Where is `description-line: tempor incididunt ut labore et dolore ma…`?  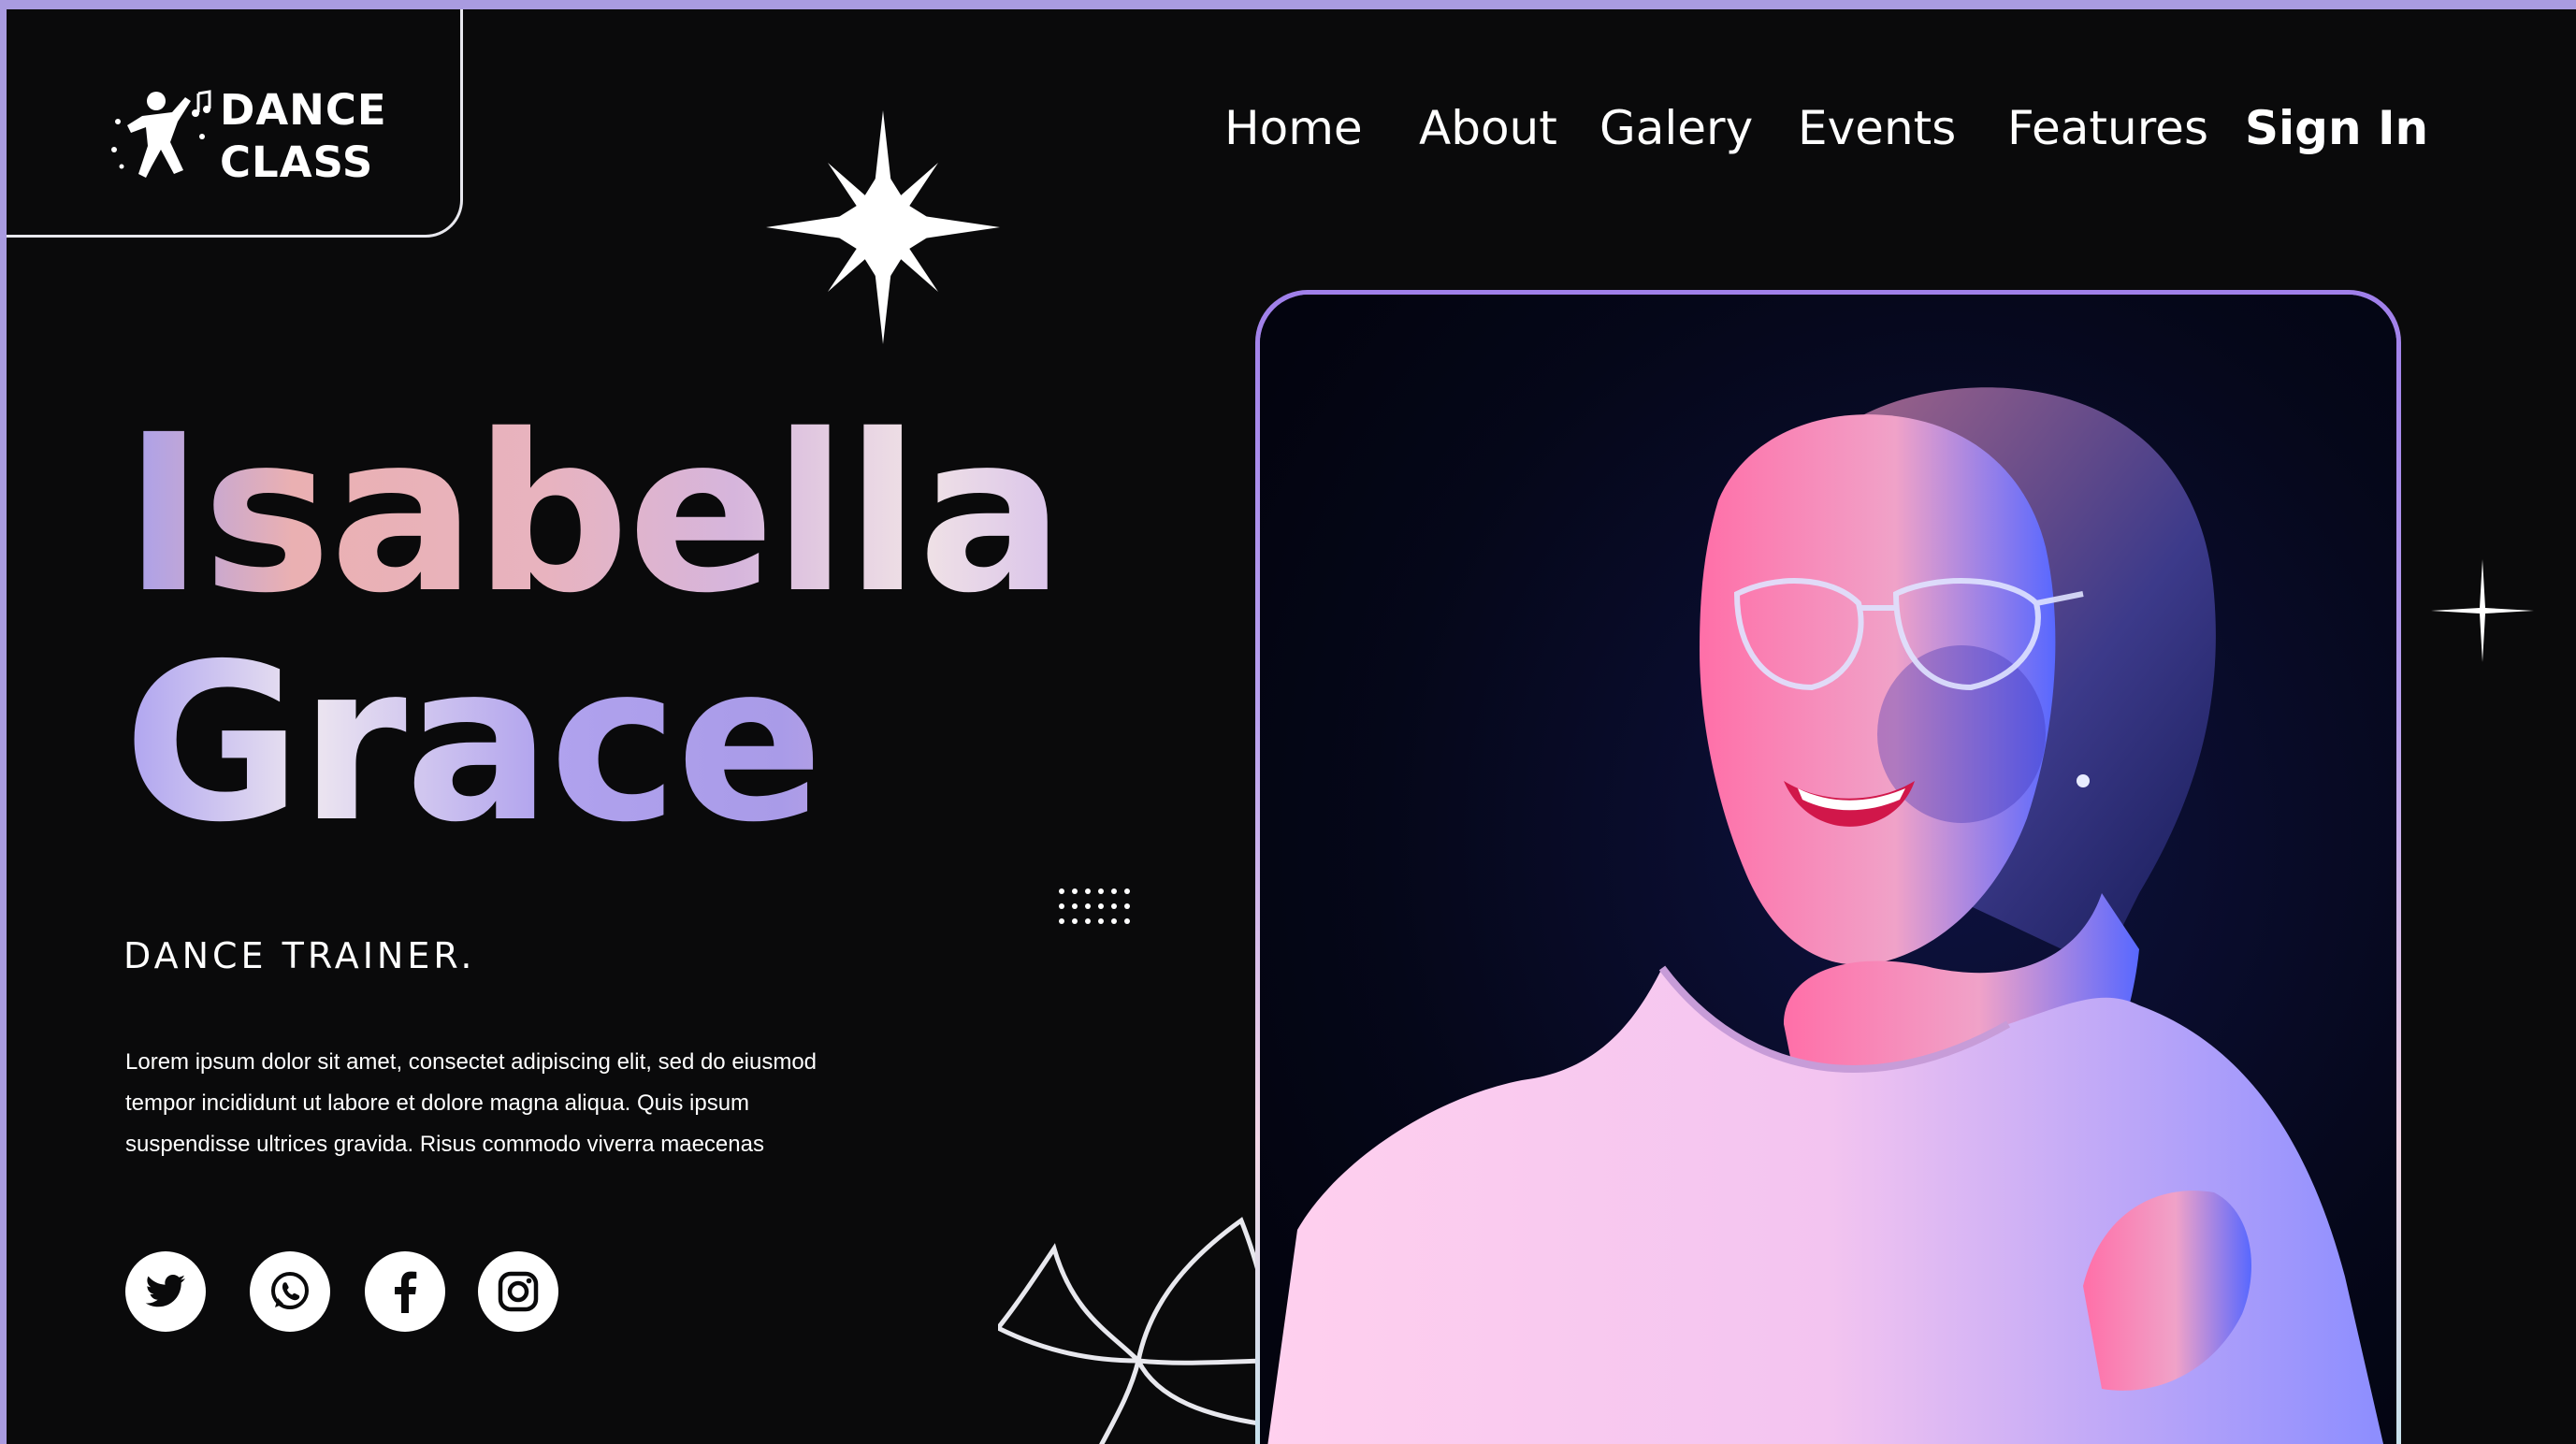
description-line: tempor incididunt ut labore et dolore ma… is located at coordinates (437, 1103).